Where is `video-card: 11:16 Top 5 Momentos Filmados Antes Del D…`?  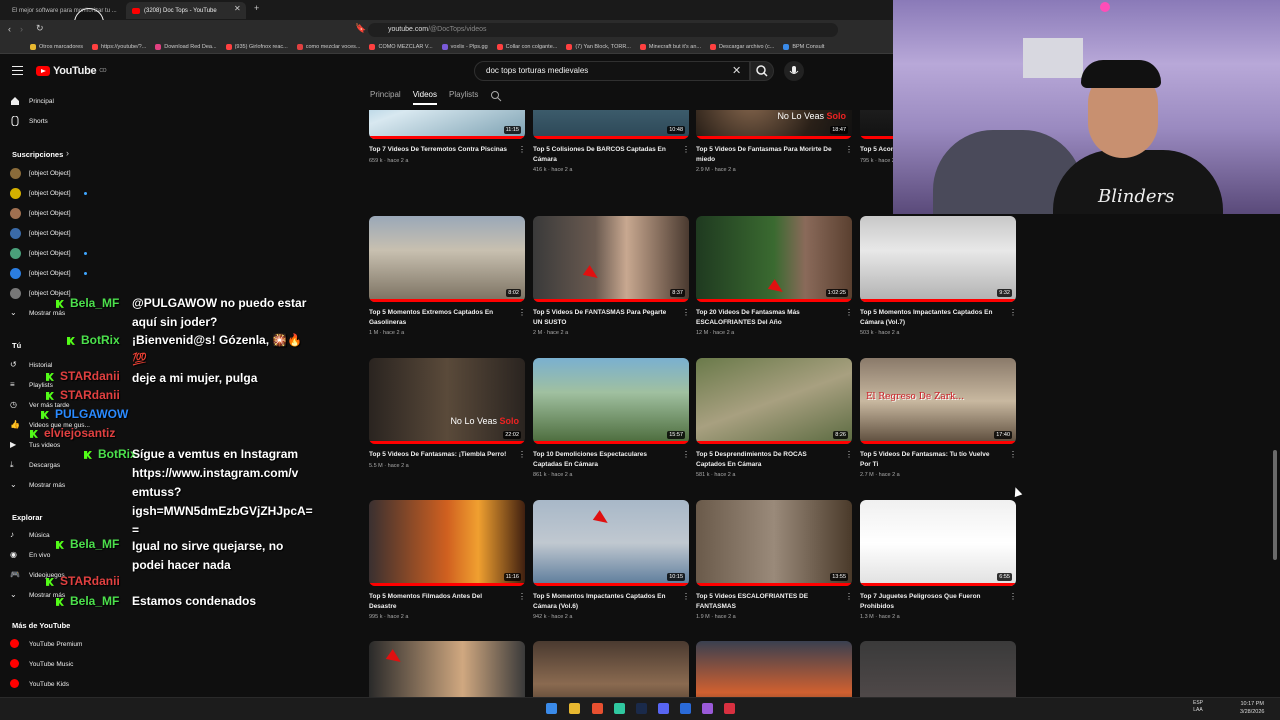 video-card: 11:16 Top 5 Momentos Filmados Antes Del D… is located at coordinates (447, 560).